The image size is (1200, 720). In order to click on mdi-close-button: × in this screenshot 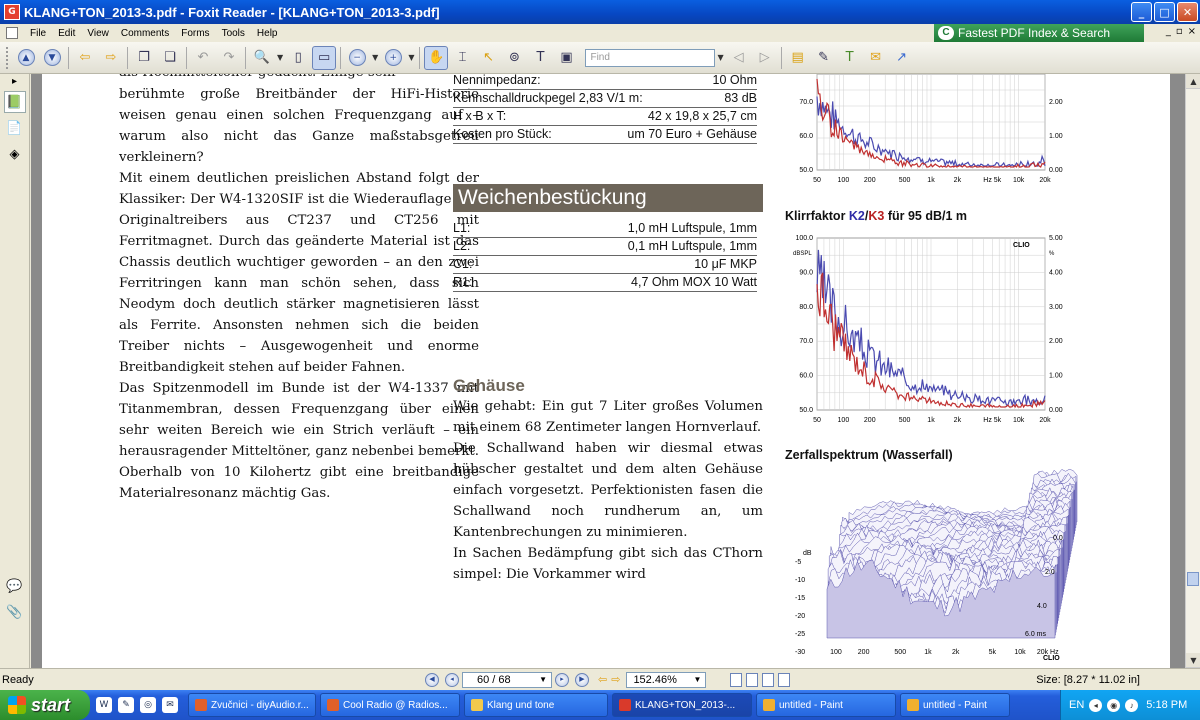, I will do `click(1192, 31)`.